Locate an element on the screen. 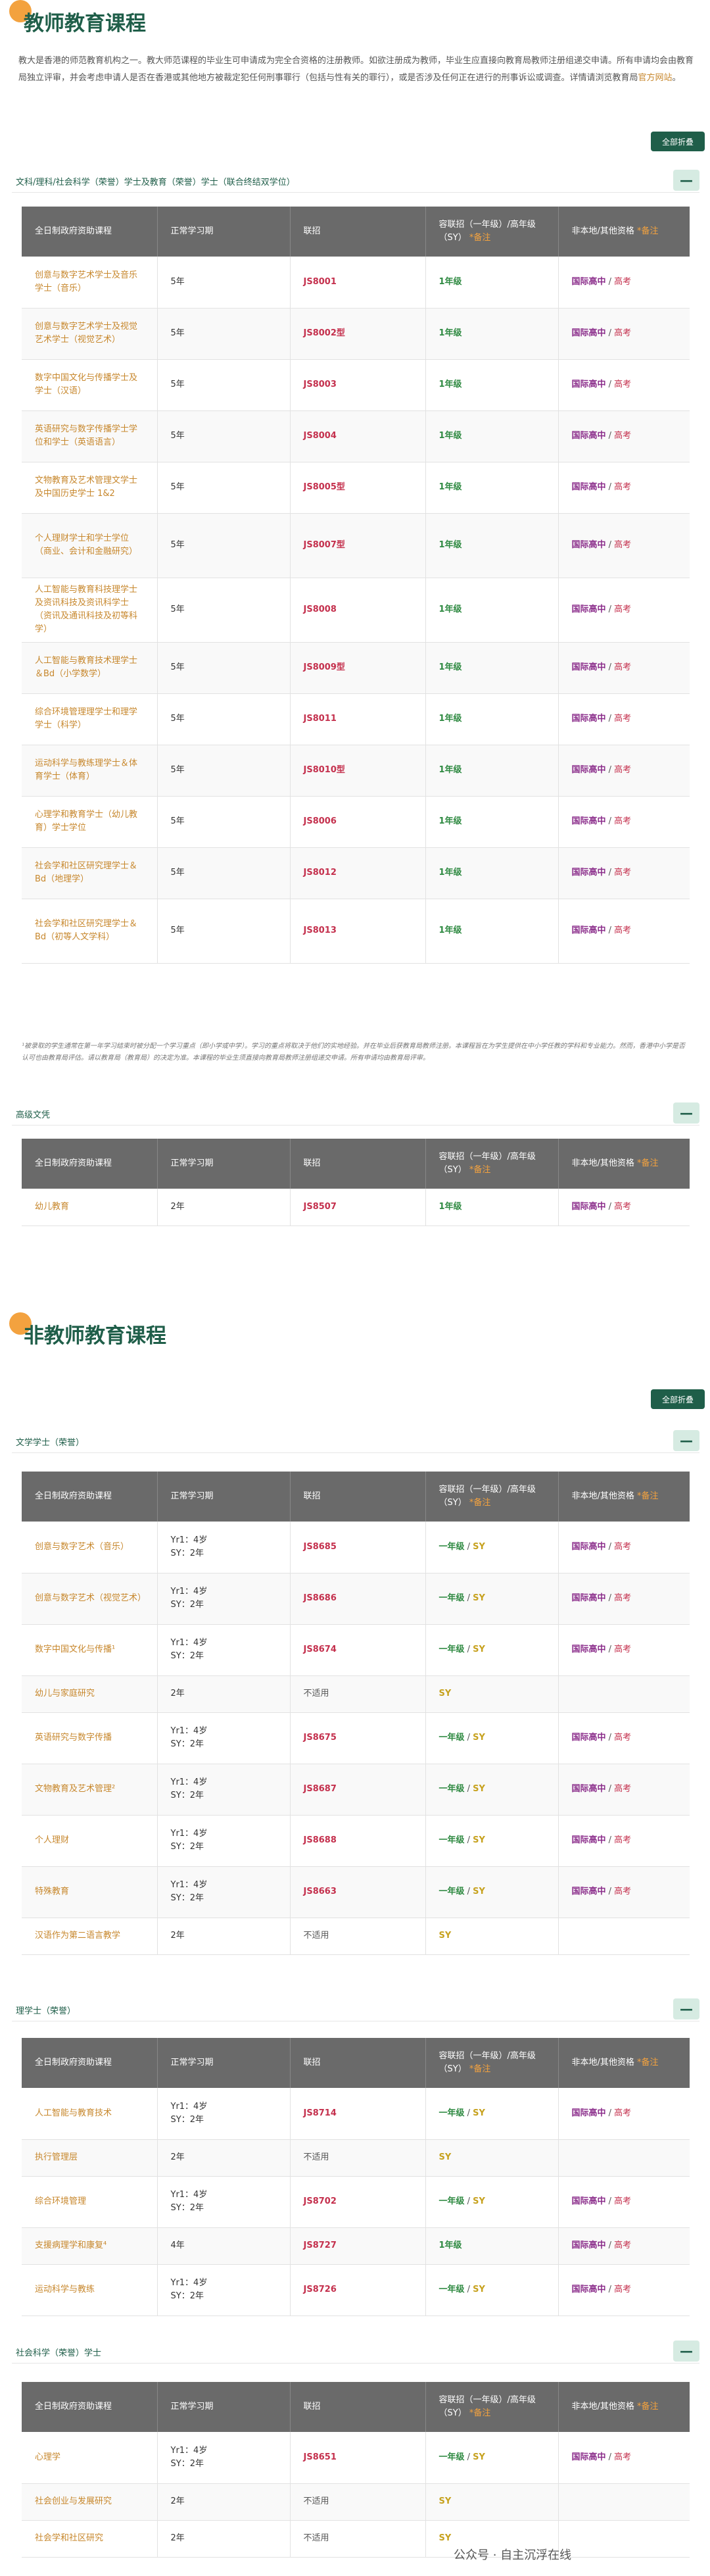 The height and width of the screenshot is (2576, 710). program-name-link: 个人理财学士和学士学位（商业、会计和金融研究） is located at coordinates (90, 545).